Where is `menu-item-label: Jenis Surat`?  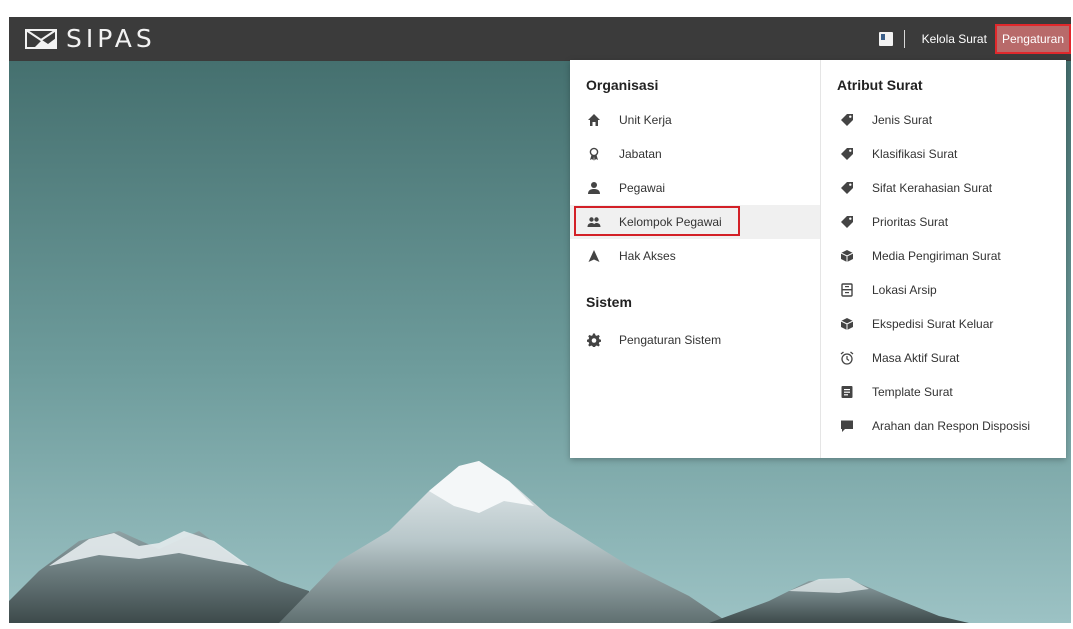
menu-item-label: Jenis Surat is located at coordinates (902, 120).